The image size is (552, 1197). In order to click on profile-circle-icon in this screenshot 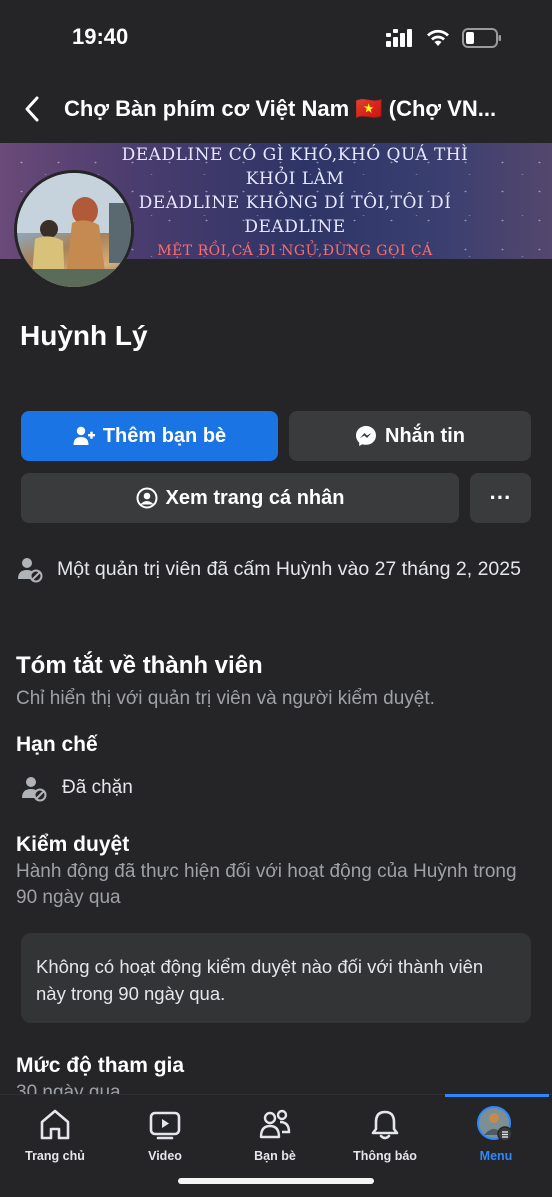, I will do `click(147, 498)`.